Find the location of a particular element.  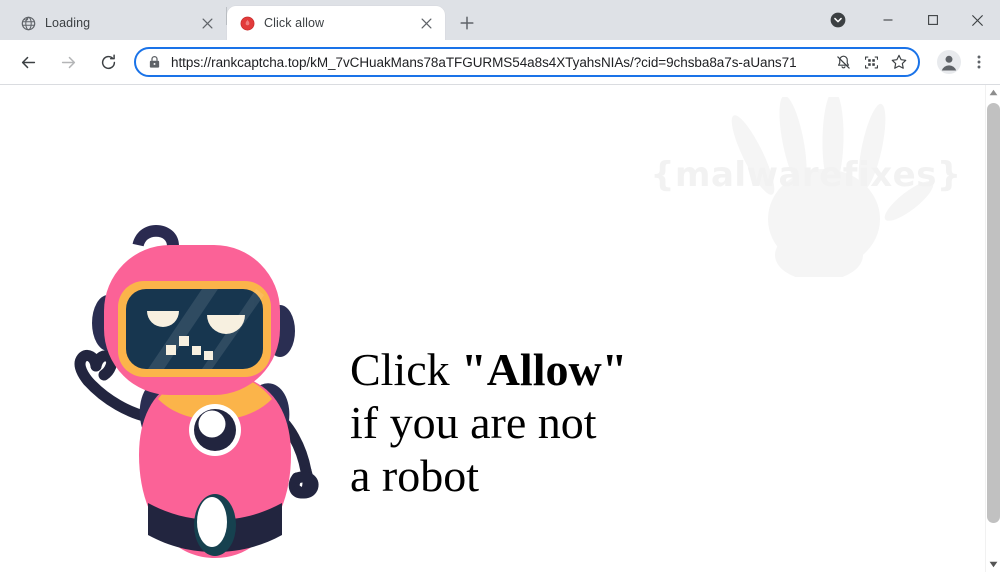

scrollbar-track is located at coordinates (993, 328).